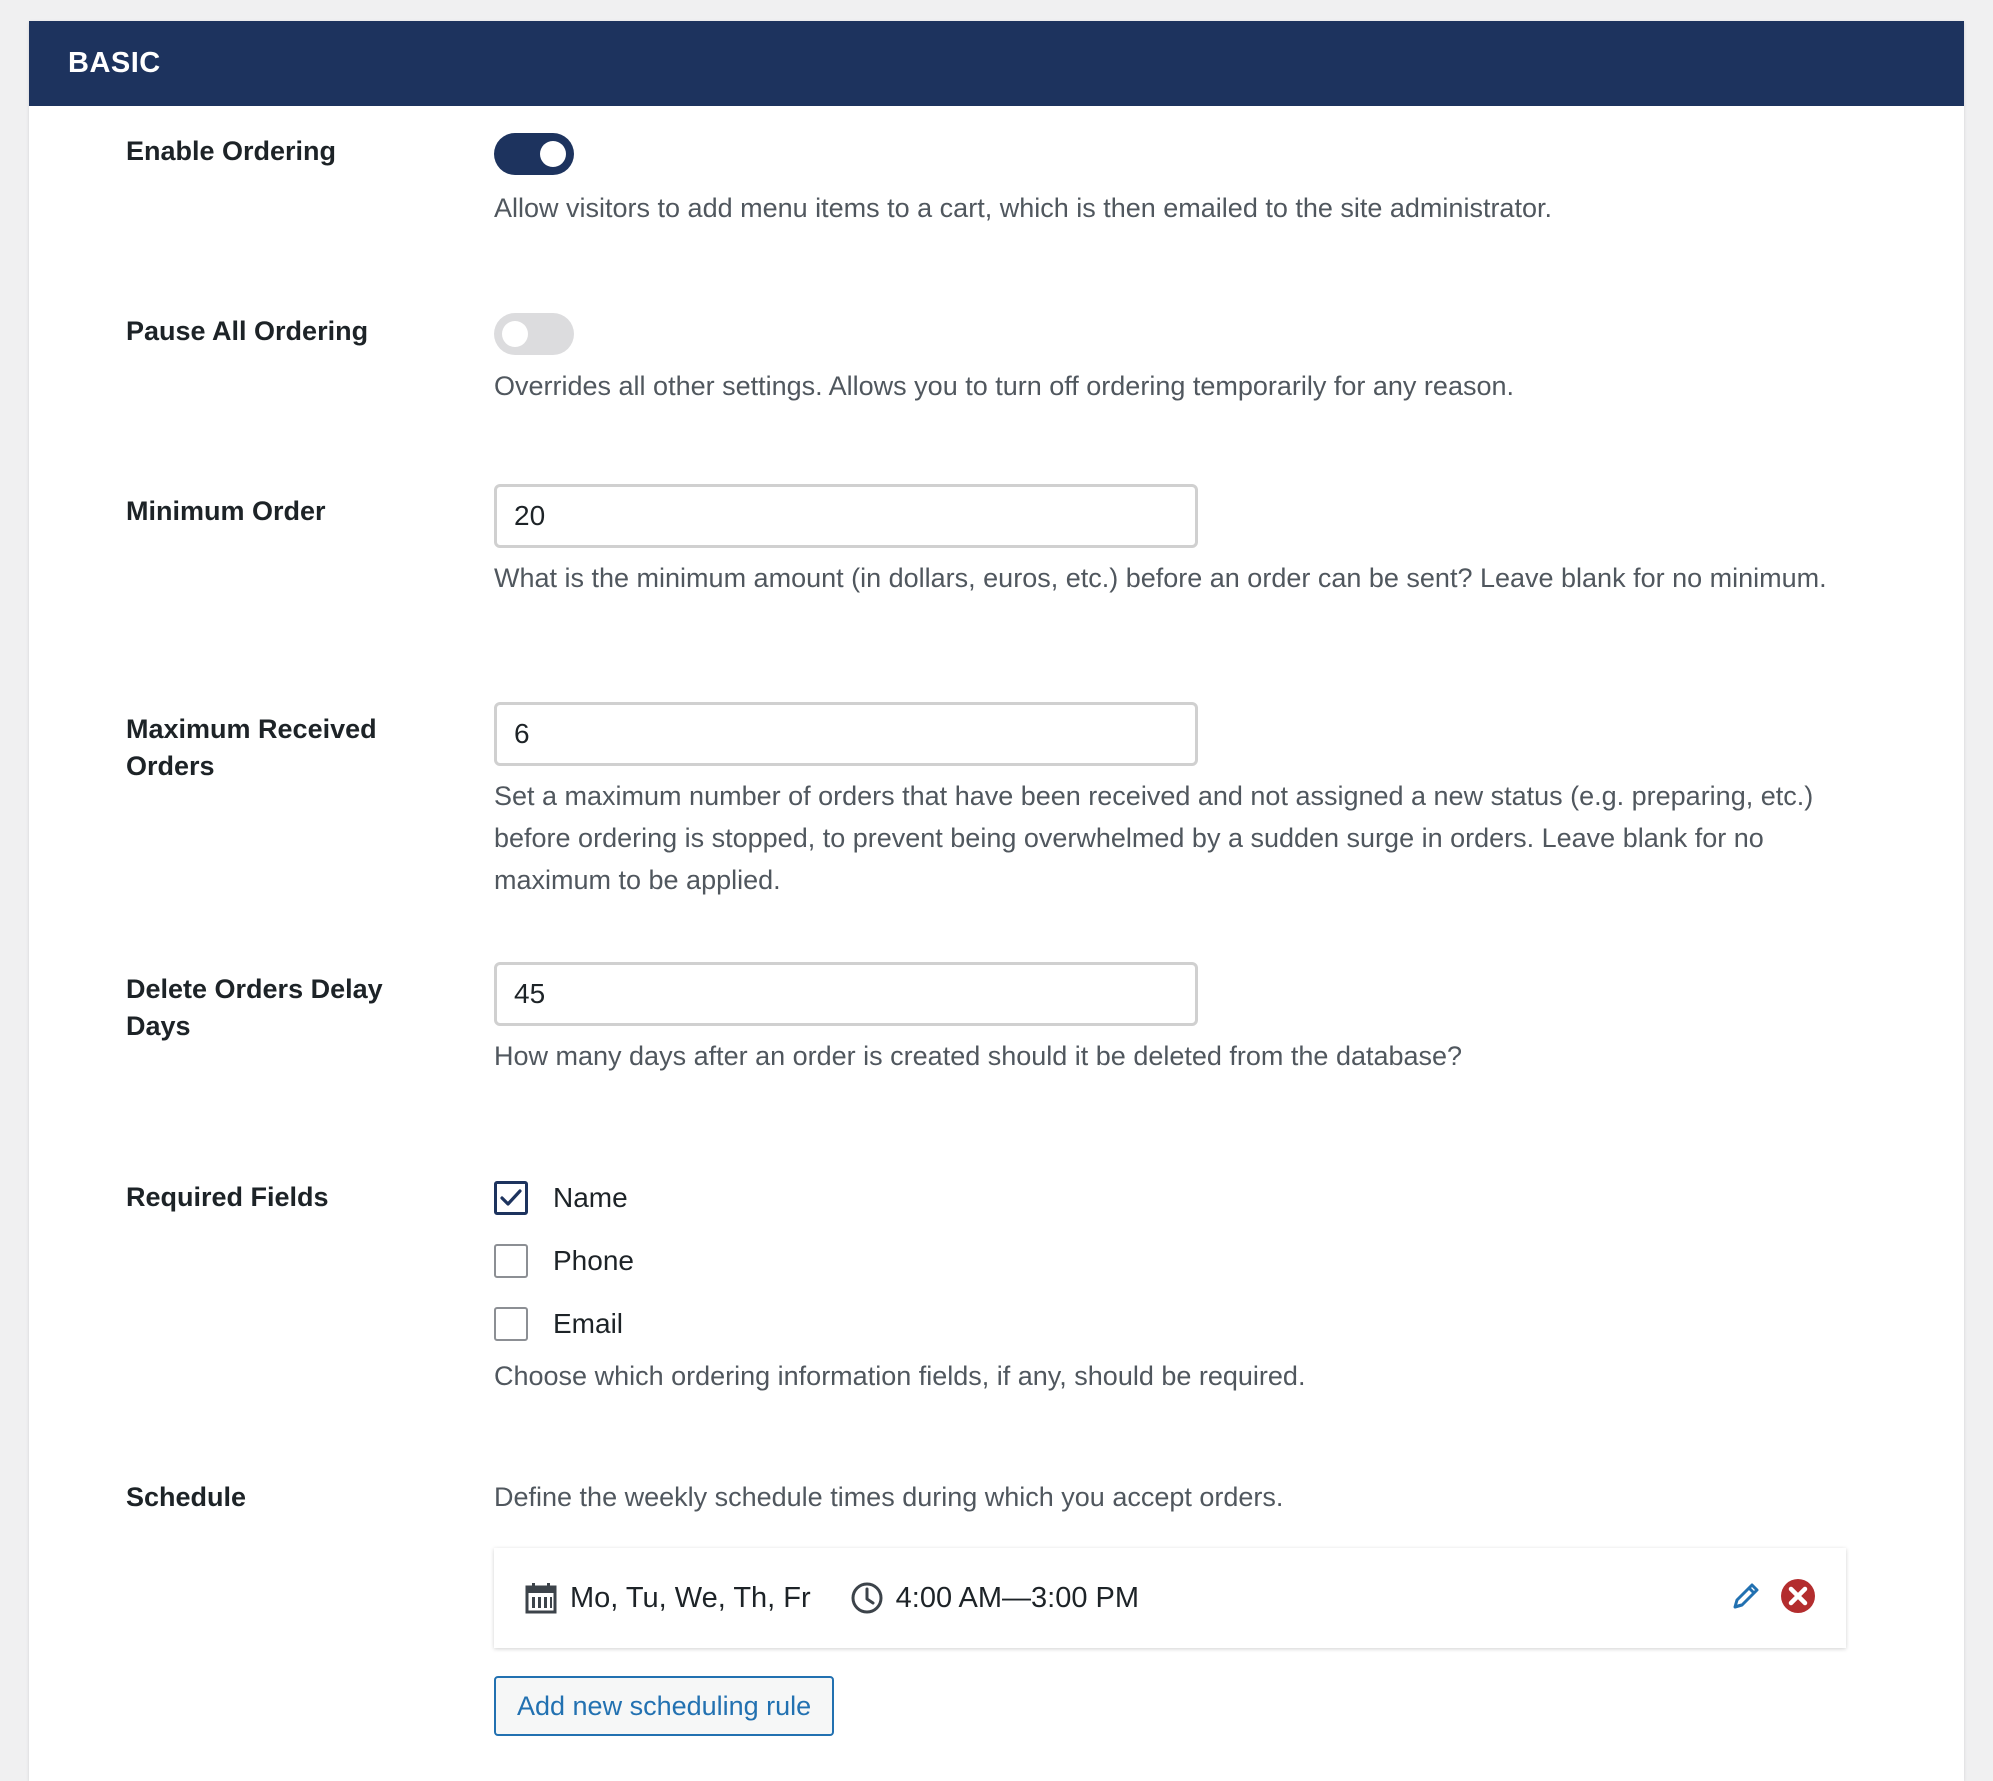  Describe the element at coordinates (251, 747) in the screenshot. I see `maximum-received-orders-label: Maximum Received Orders` at that location.